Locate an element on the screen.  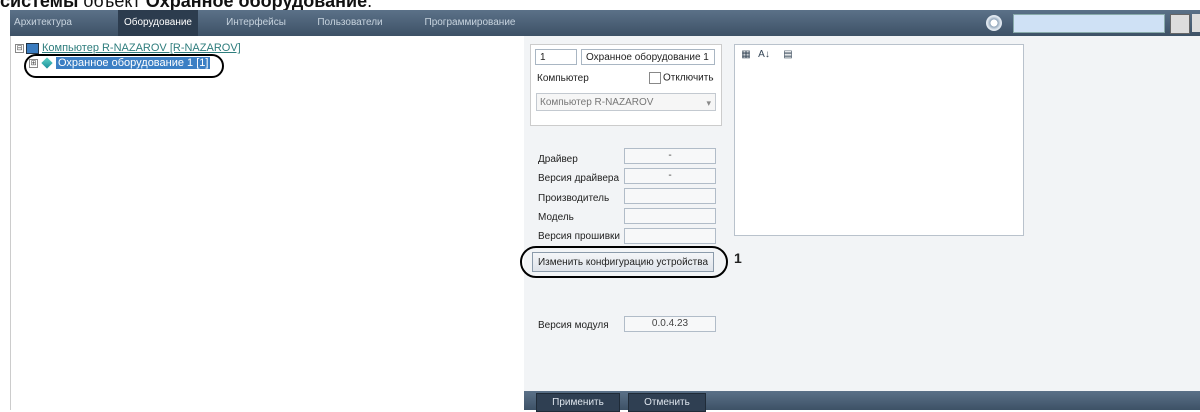
object-name-field: Охранное оборудование 1 is located at coordinates (648, 57).